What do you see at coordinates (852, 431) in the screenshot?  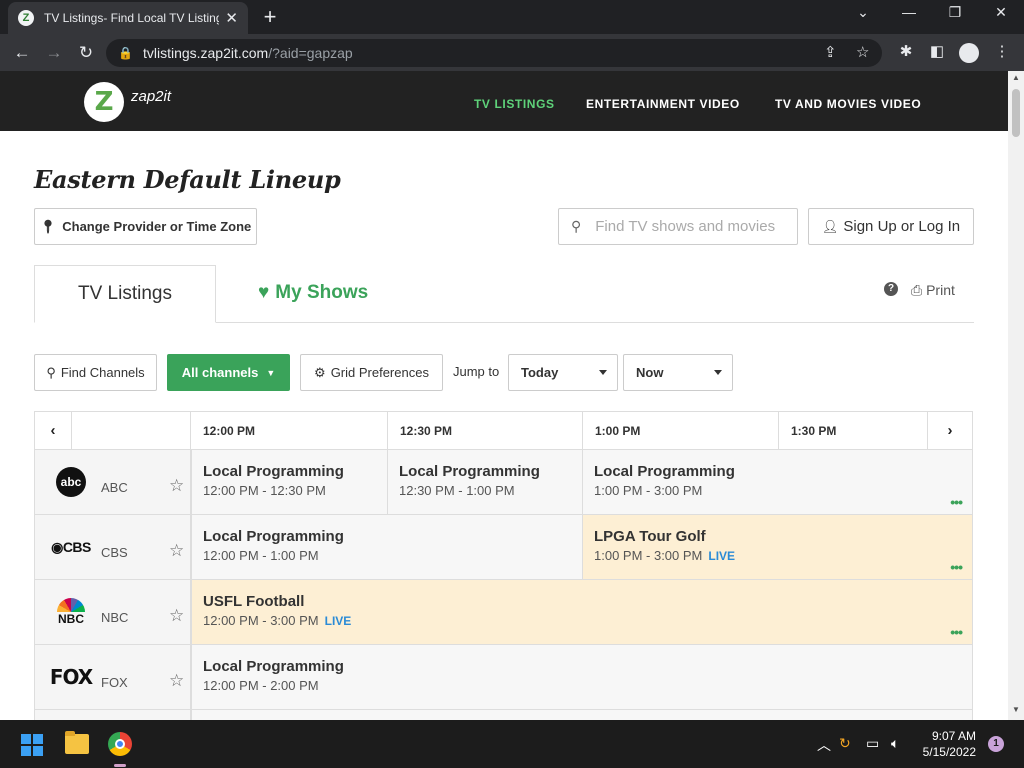 I see `time-slot-4: 1:30 PM` at bounding box center [852, 431].